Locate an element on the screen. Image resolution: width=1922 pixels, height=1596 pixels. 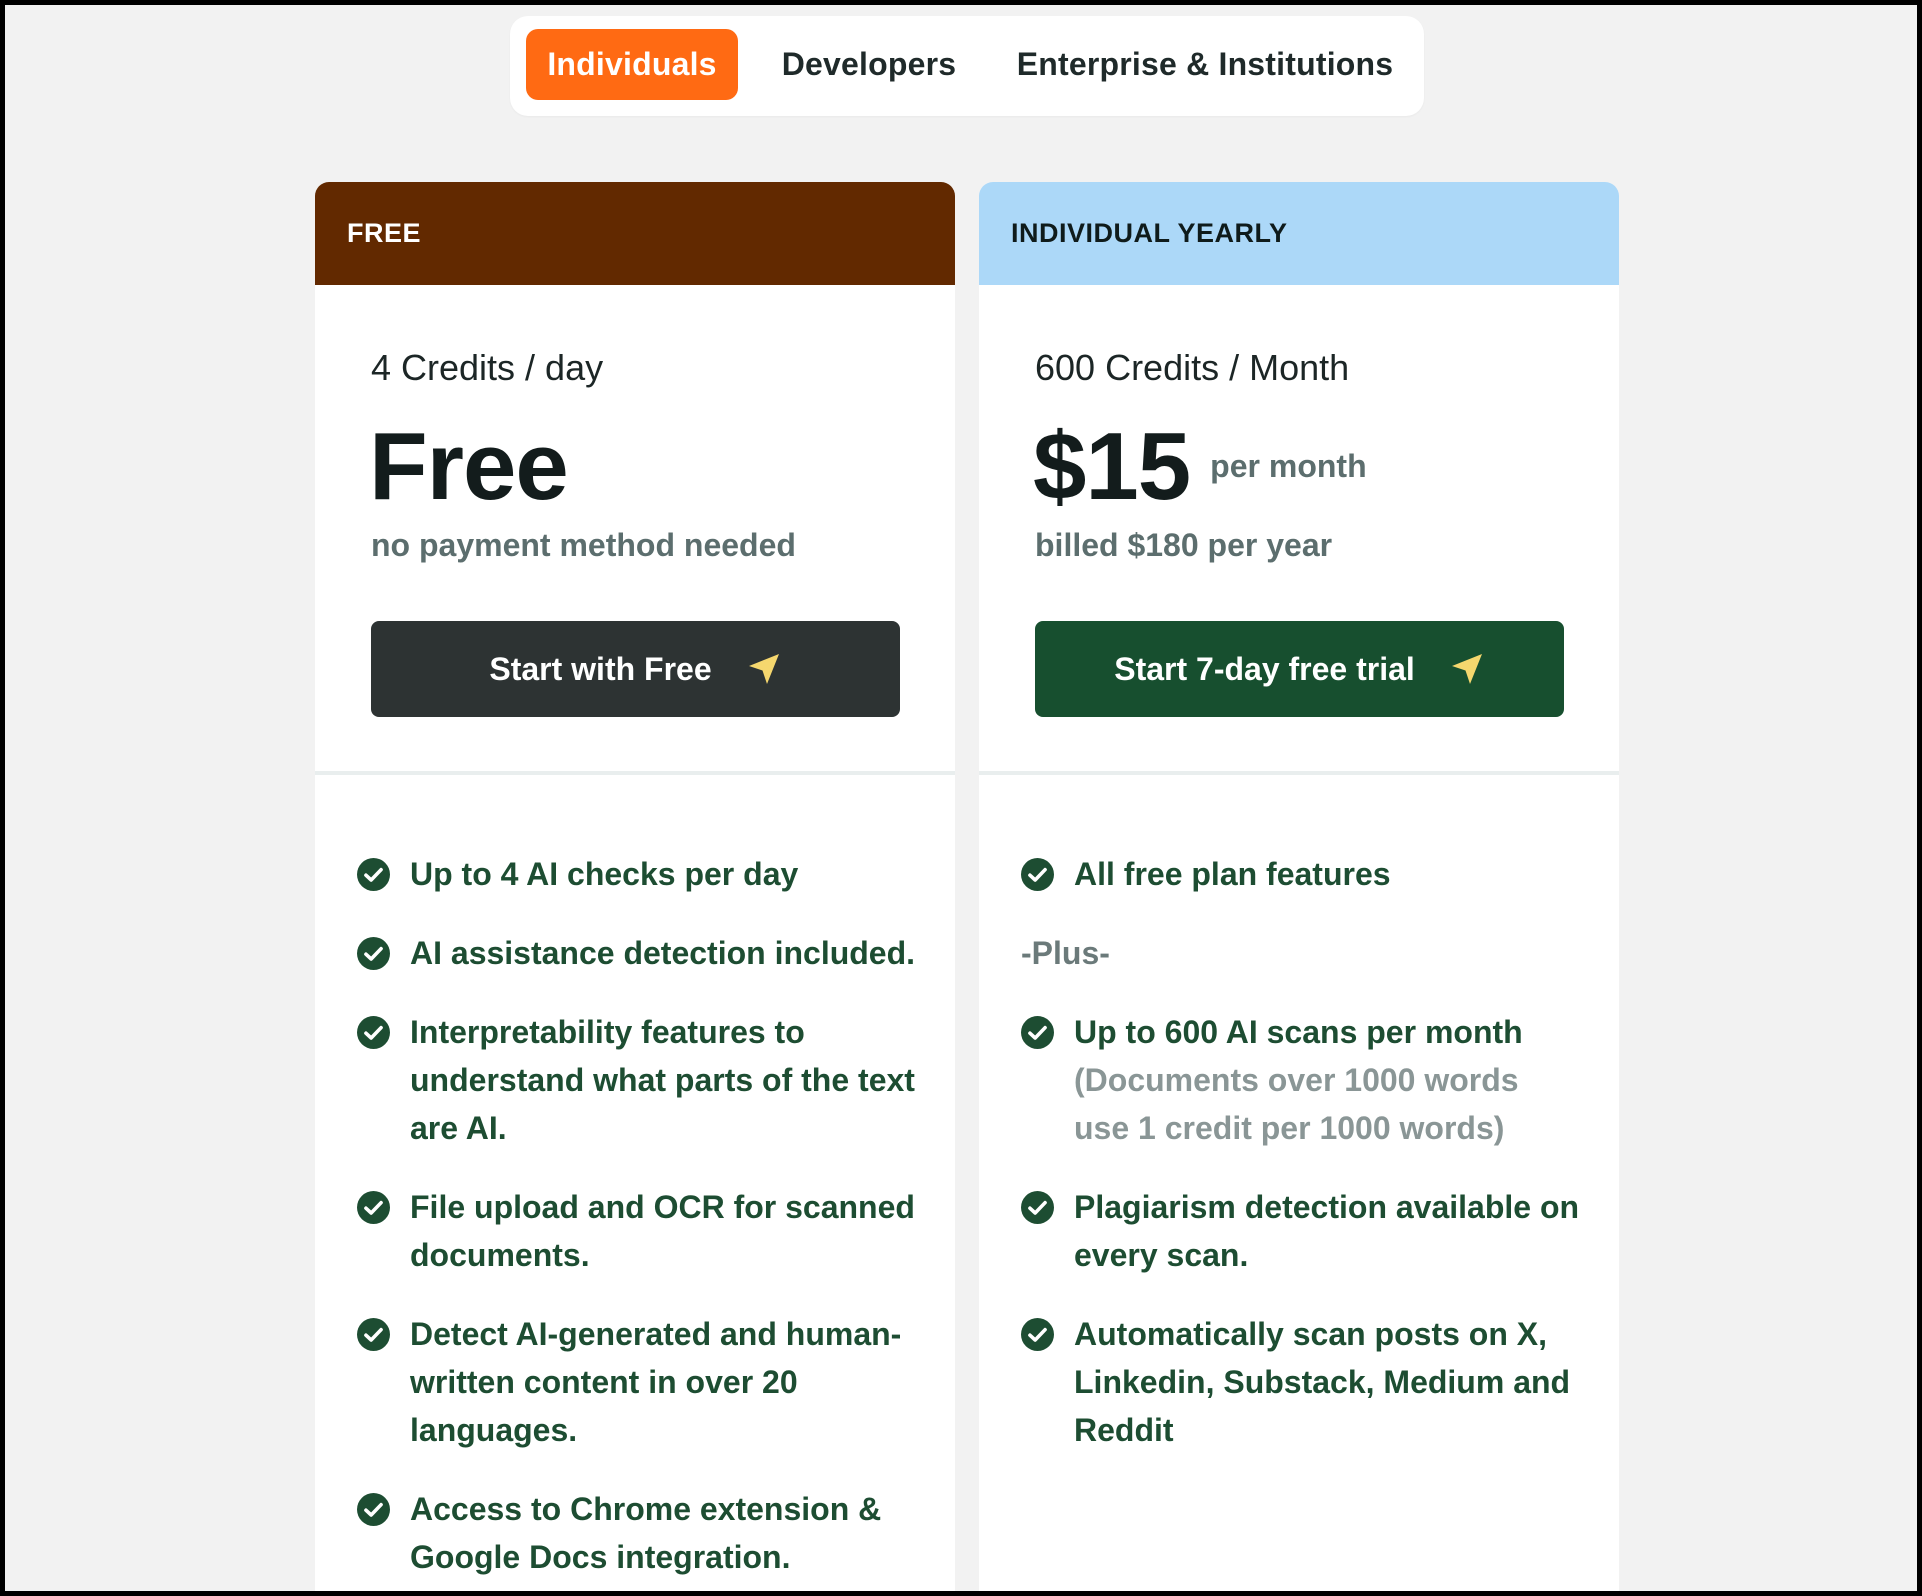
plan-price: Free is located at coordinates (469, 466).